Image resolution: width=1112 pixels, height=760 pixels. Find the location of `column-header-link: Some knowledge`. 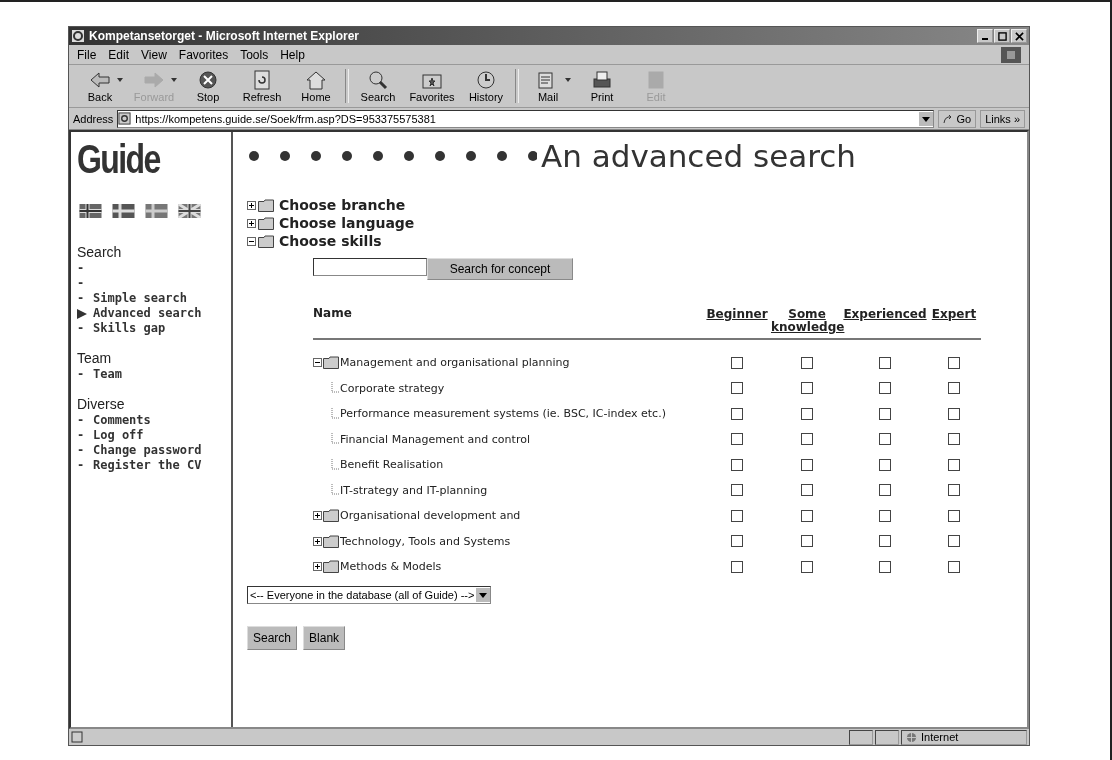

column-header-link: Some knowledge is located at coordinates (807, 319).